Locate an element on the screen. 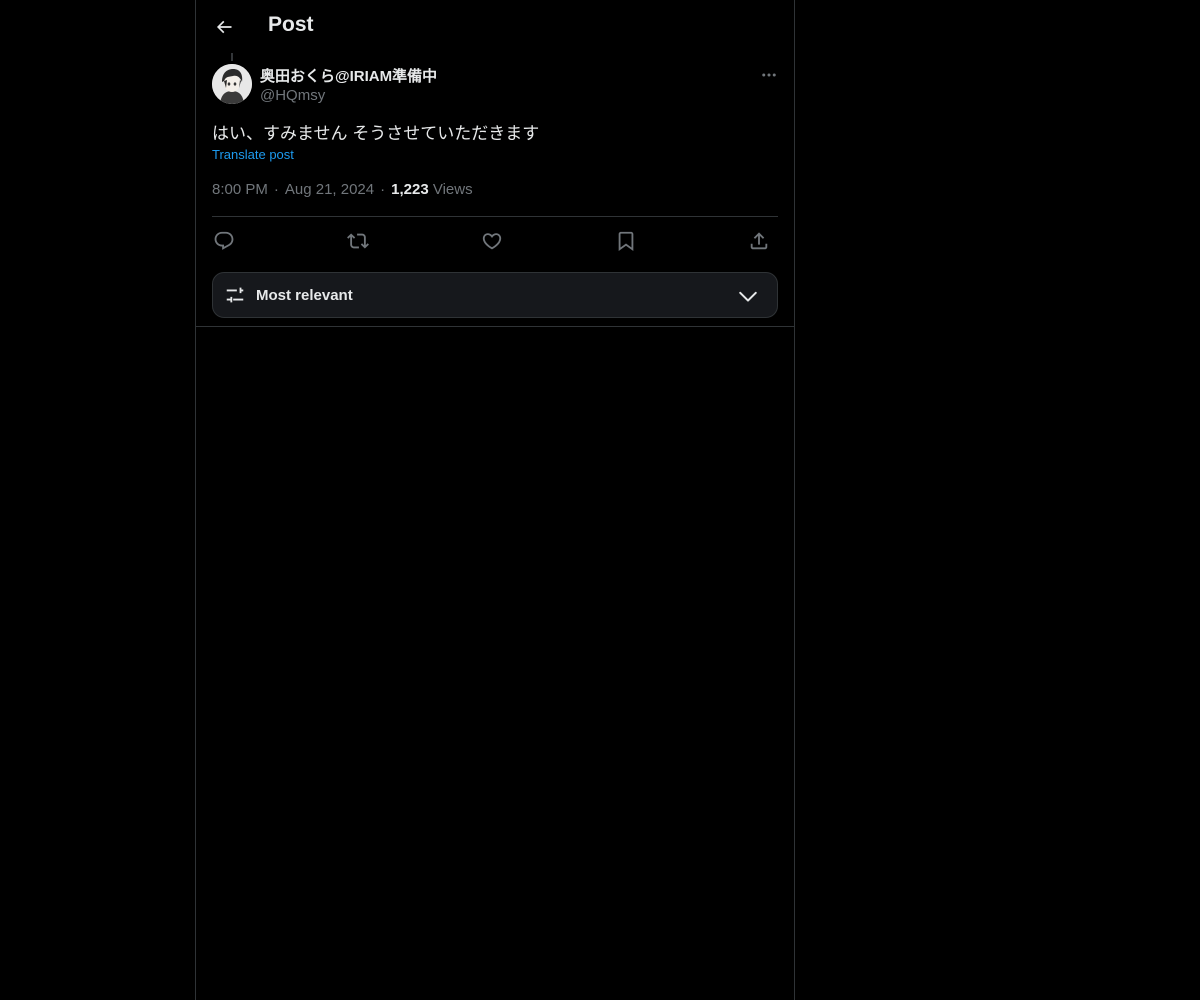 The width and height of the screenshot is (1200, 1000). arrow-left-icon is located at coordinates (224, 27).